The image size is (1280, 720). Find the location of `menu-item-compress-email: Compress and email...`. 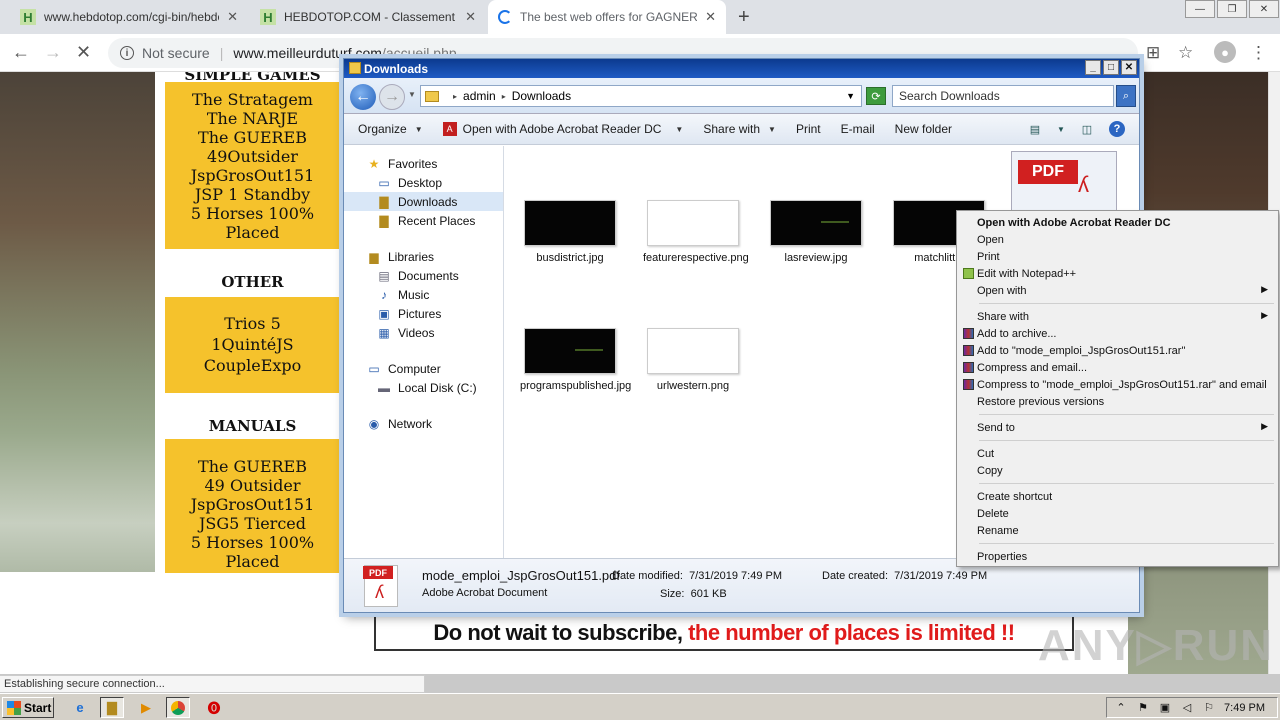

menu-item-compress-email: Compress and email... is located at coordinates (1117, 367).